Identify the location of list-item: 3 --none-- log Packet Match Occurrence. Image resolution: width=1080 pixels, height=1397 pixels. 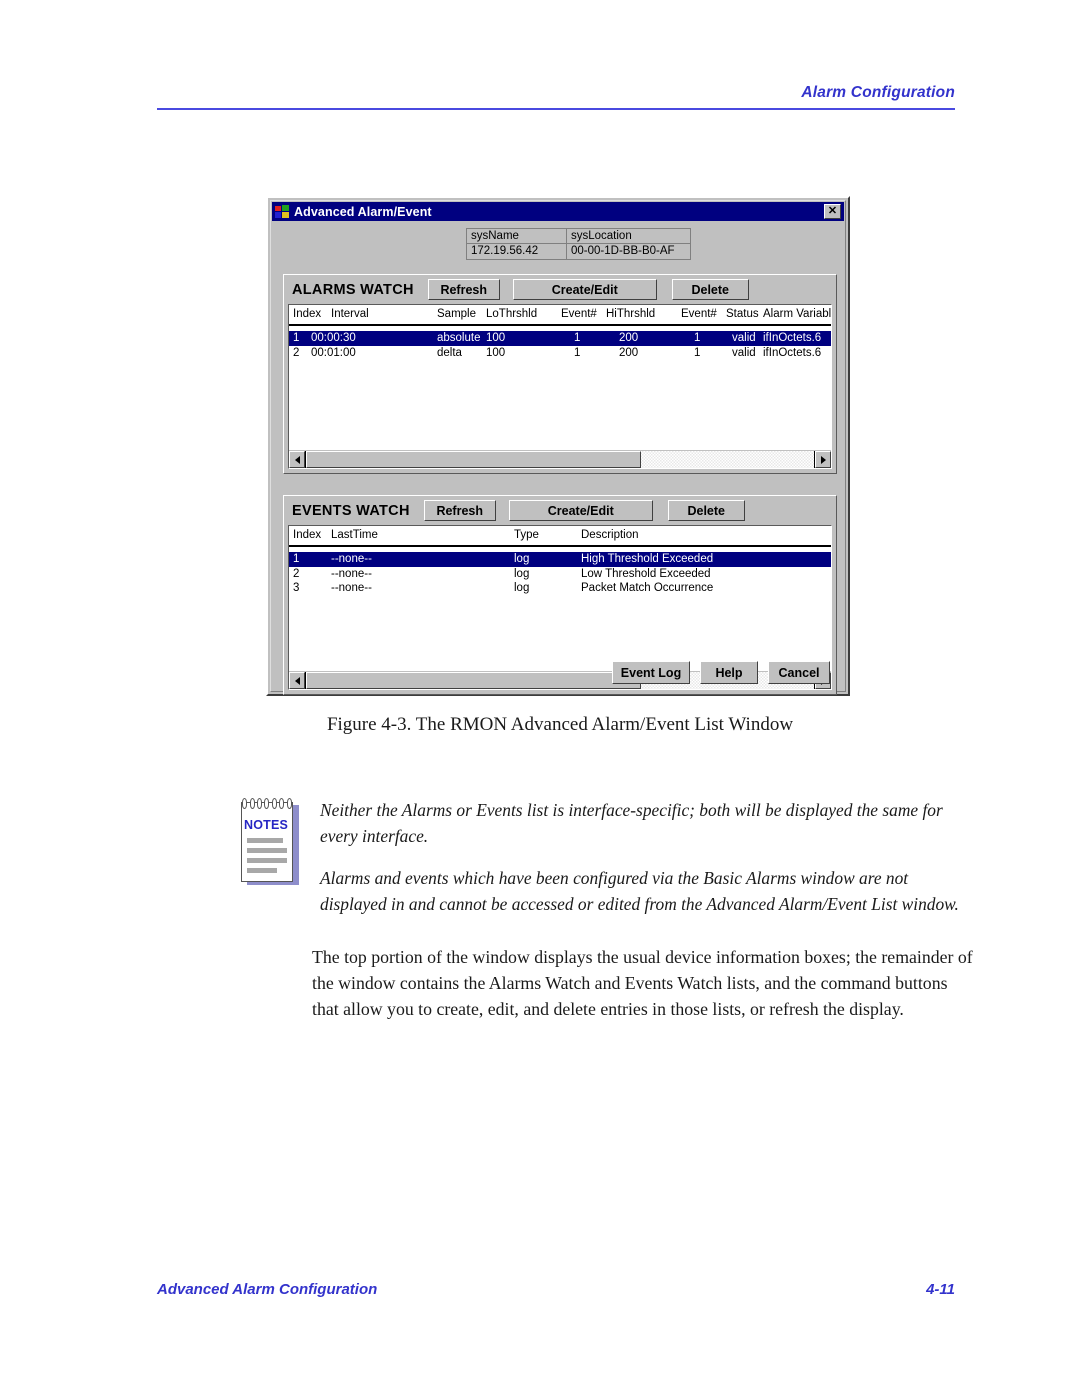
(560, 588).